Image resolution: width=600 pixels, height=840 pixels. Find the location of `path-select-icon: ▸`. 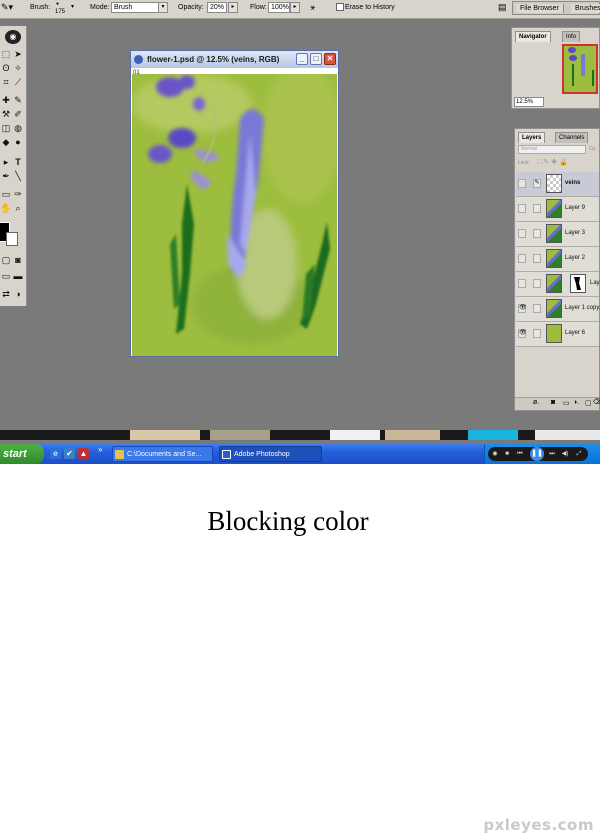

path-select-icon: ▸ is located at coordinates (6, 162).